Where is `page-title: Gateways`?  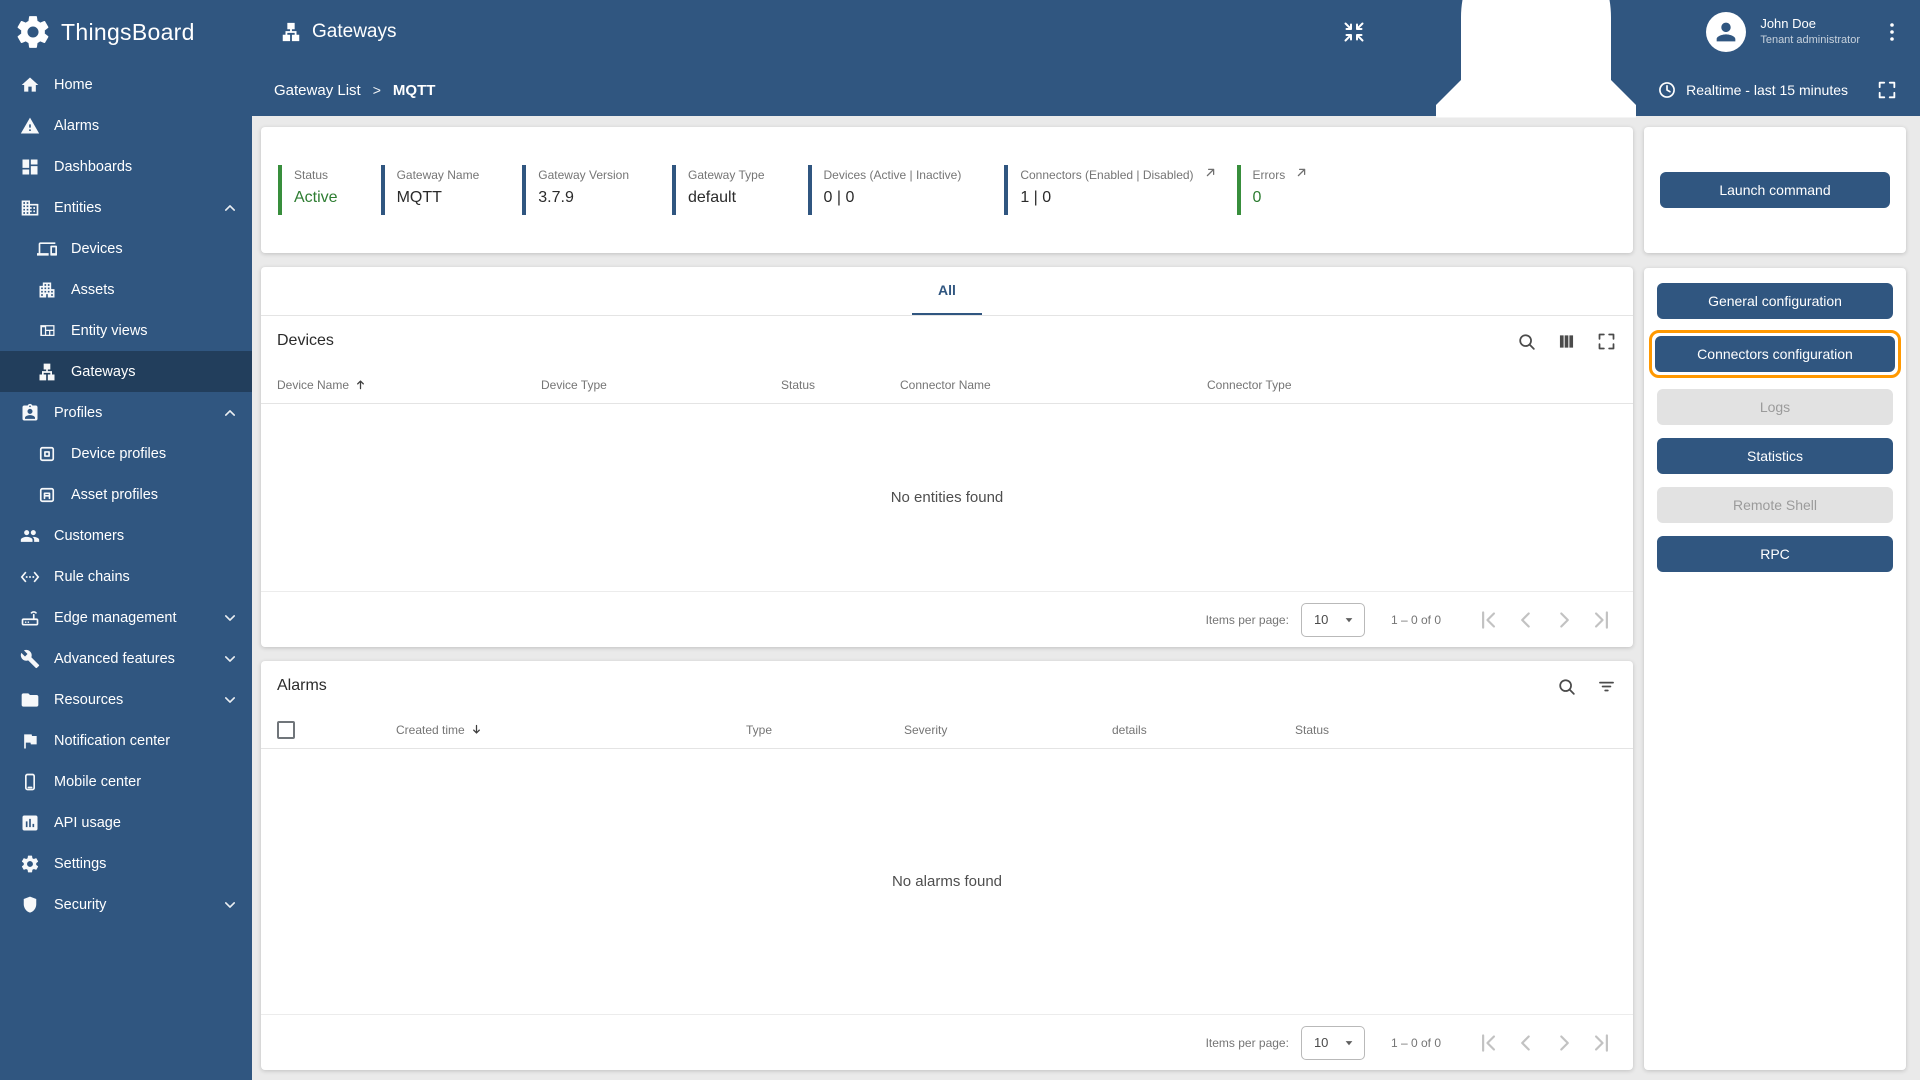 page-title: Gateways is located at coordinates (354, 31).